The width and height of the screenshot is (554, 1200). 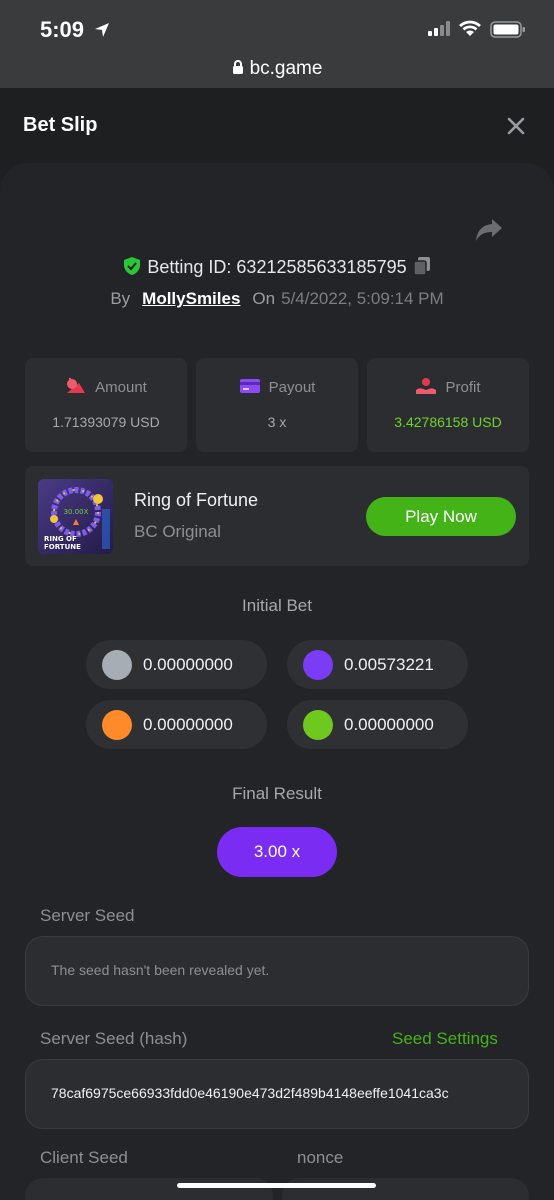 What do you see at coordinates (405, 1189) in the screenshot?
I see `nonce-field` at bounding box center [405, 1189].